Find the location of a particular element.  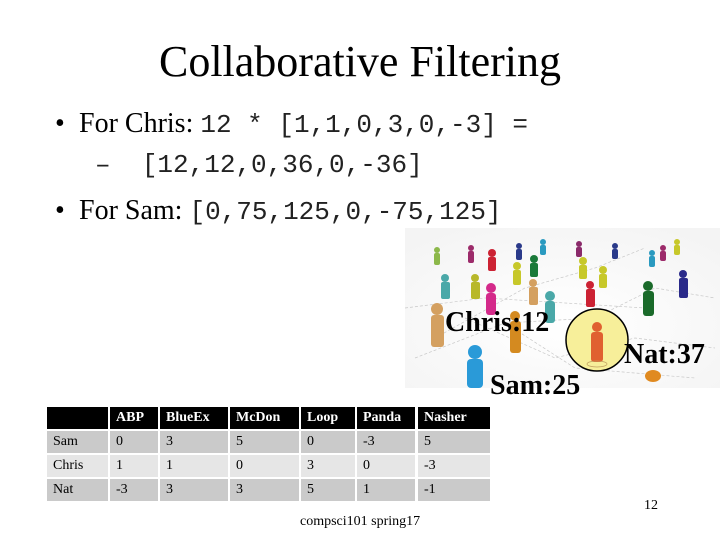

table-cell: -1 is located at coordinates (454, 490).